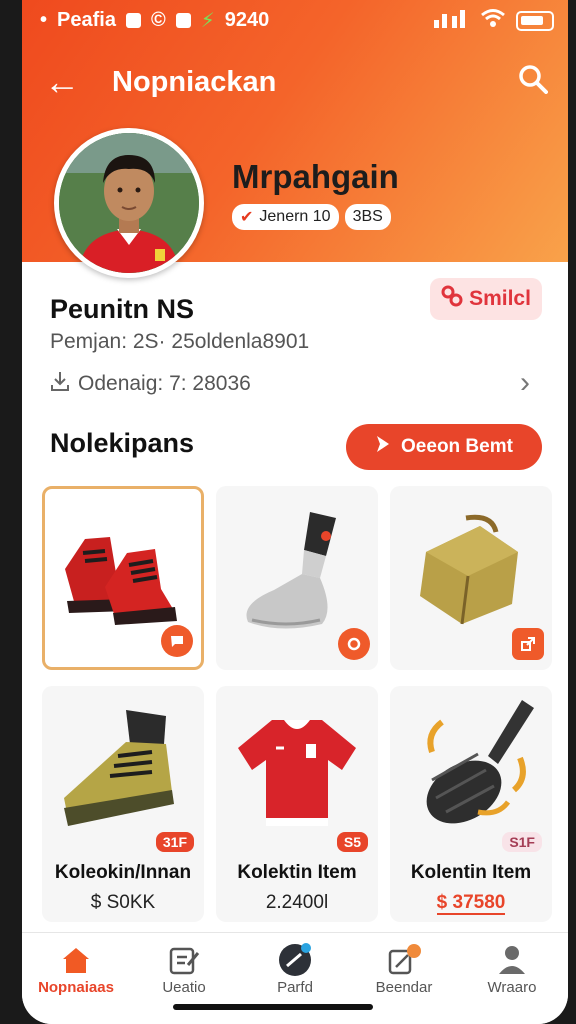  I want to click on level-badge: ✔ Jenern 10, so click(285, 217).